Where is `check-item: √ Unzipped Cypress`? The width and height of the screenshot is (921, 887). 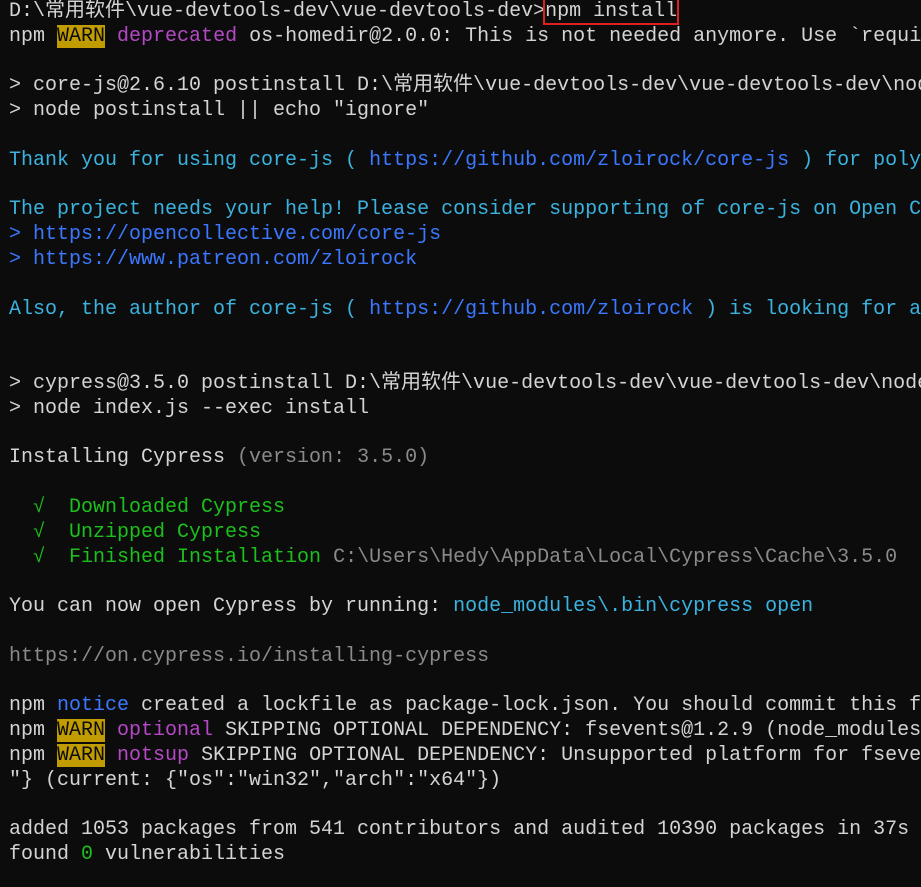 check-item: √ Unzipped Cypress is located at coordinates (135, 532).